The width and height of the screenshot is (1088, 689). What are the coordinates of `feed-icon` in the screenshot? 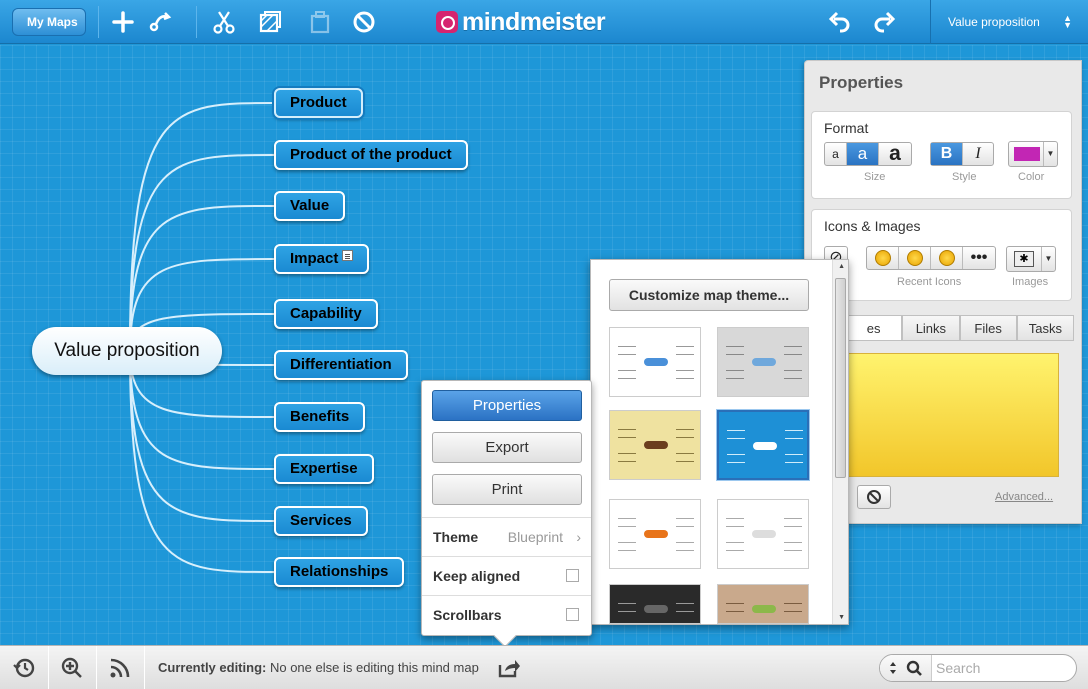 It's located at (120, 668).